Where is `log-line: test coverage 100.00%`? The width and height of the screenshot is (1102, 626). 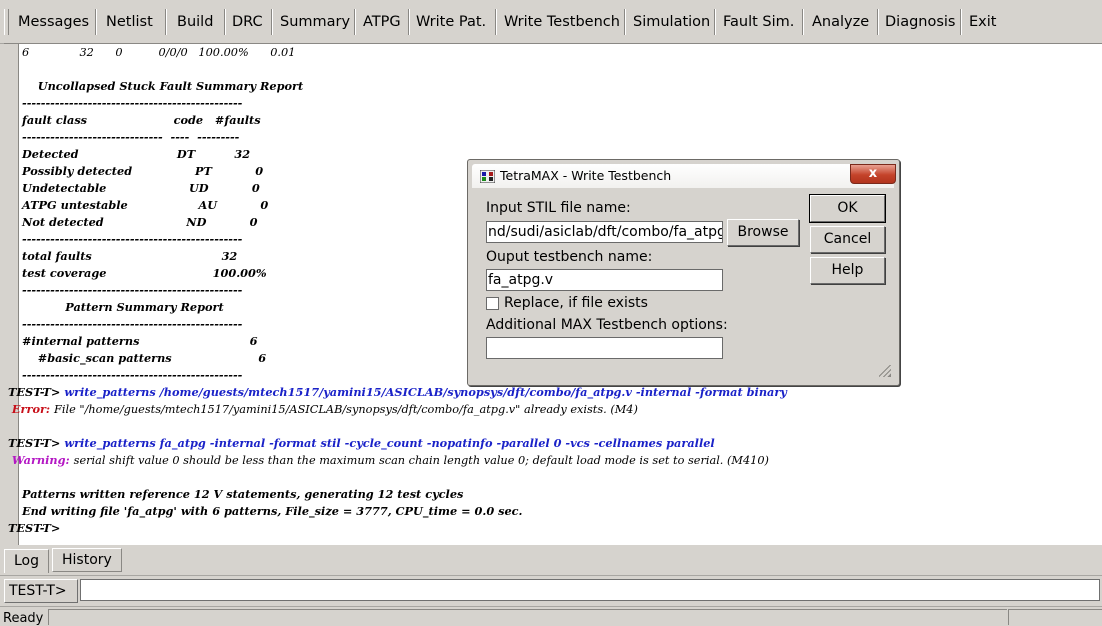 log-line: test coverage 100.00% is located at coordinates (144, 273).